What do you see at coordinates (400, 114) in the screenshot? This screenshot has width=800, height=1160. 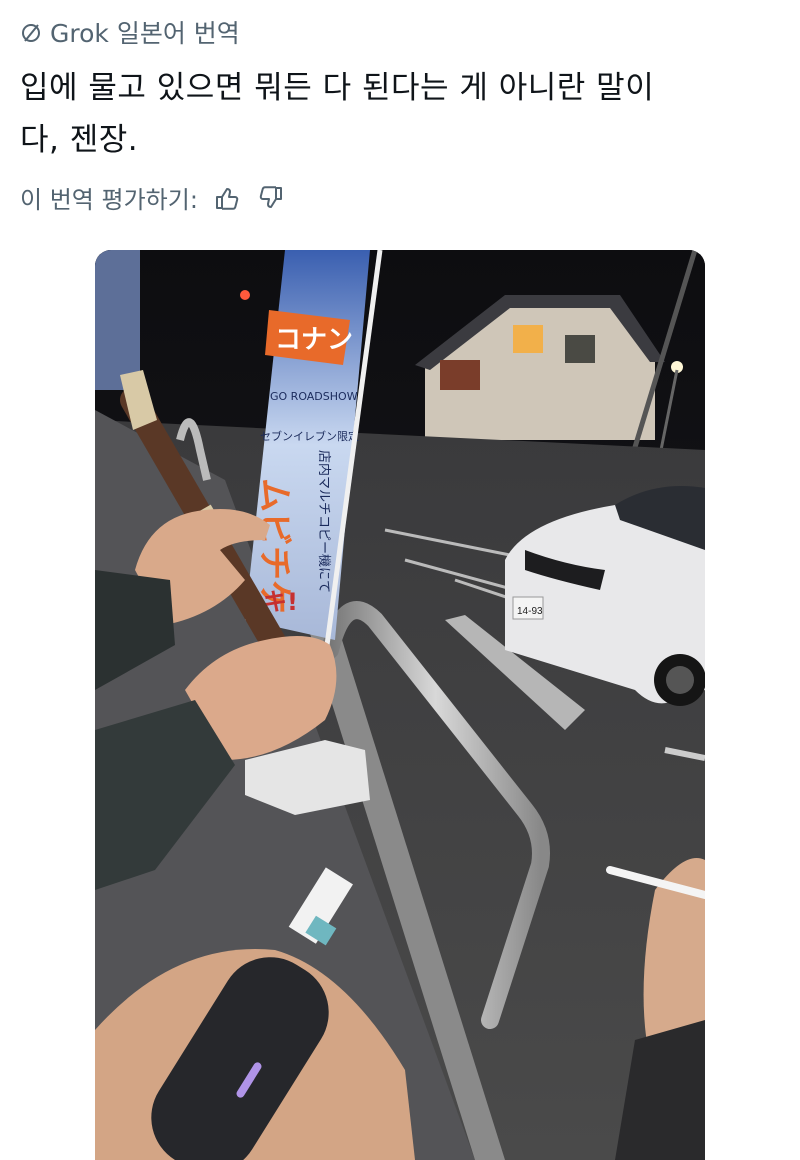 I see `translated-text: 입에 물고 있으면 뭐든 다 된다는 게 아니란 말이 다, 젠장.` at bounding box center [400, 114].